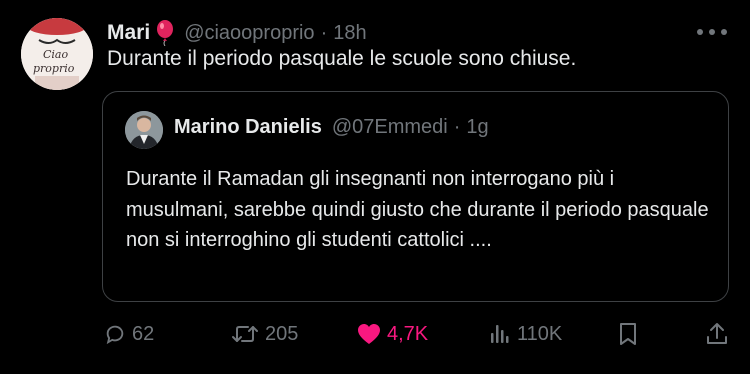  What do you see at coordinates (143, 333) in the screenshot?
I see `reply-count: 62` at bounding box center [143, 333].